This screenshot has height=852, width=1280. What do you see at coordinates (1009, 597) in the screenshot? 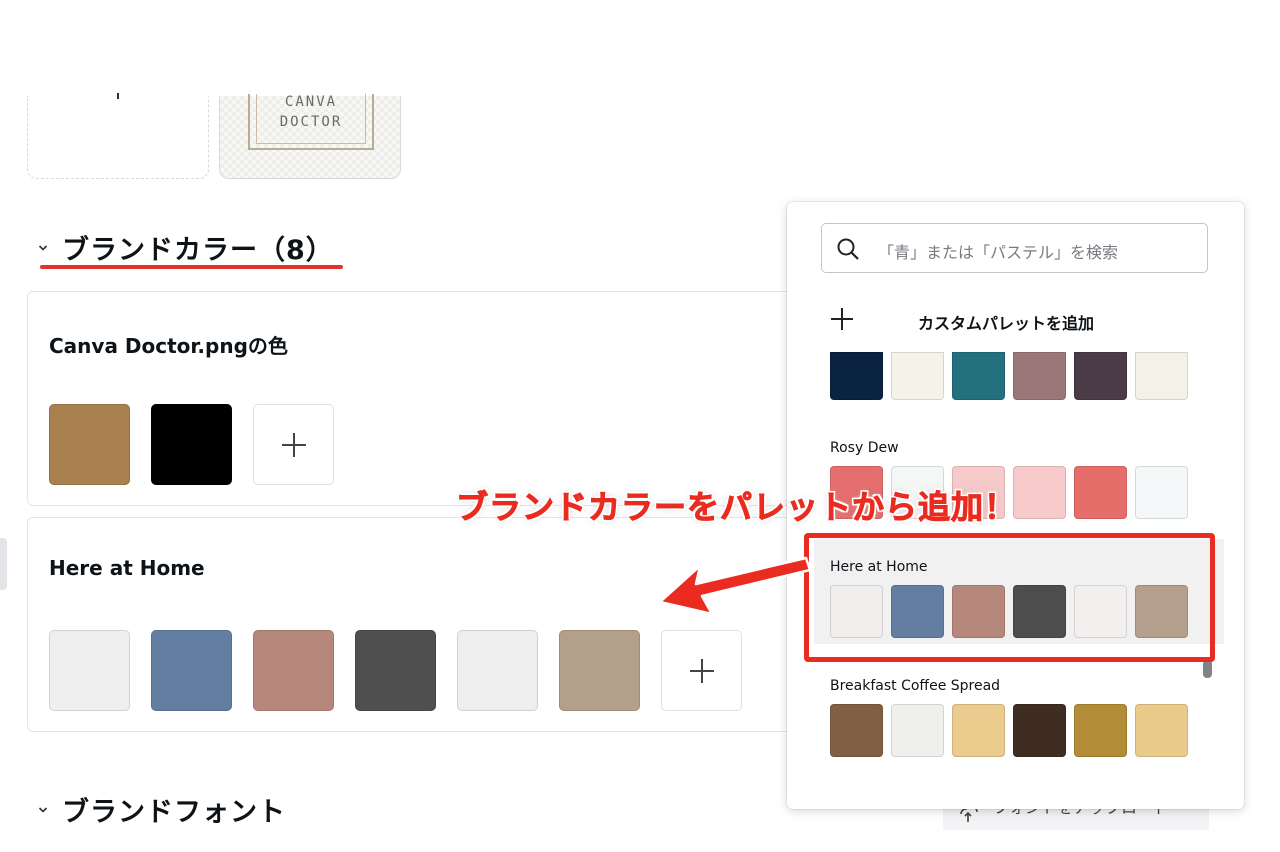
I see `highlight-box-annotation` at bounding box center [1009, 597].